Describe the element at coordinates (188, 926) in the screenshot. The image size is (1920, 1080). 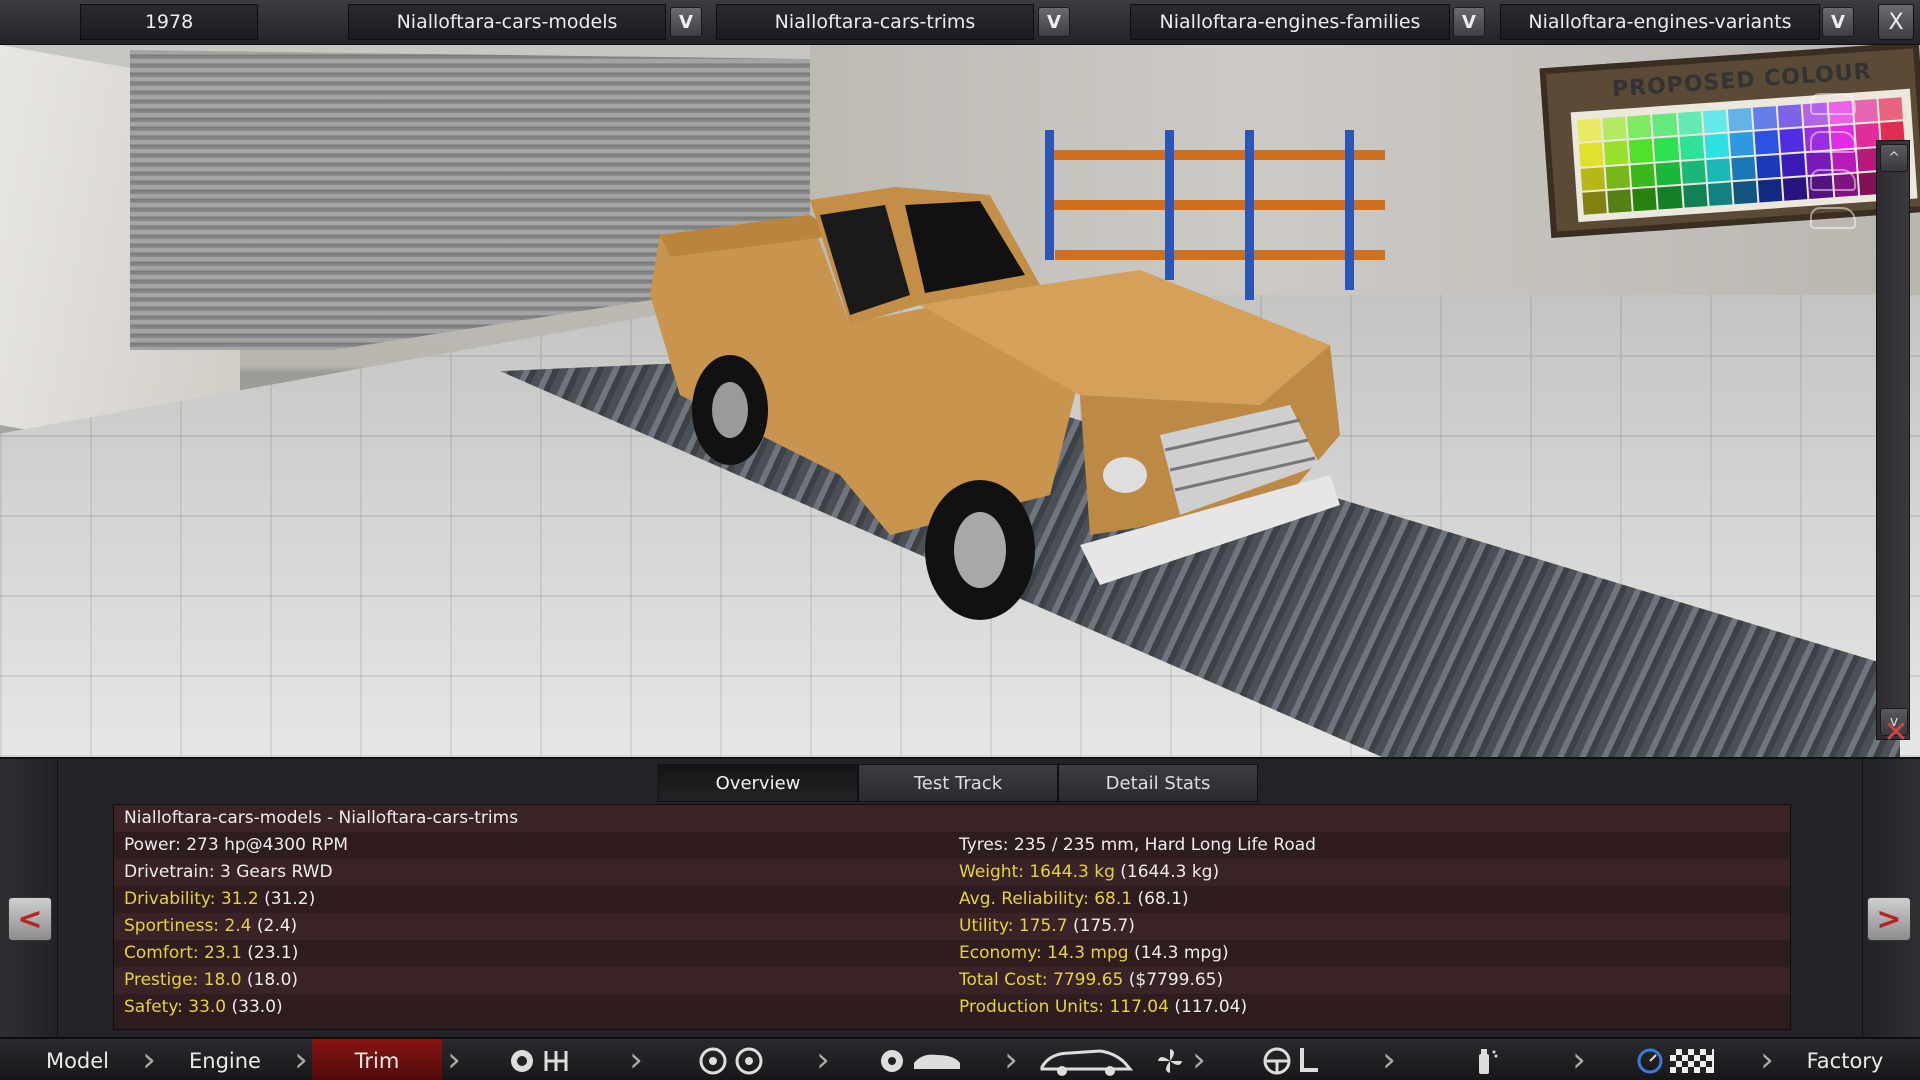
I see `stat-value: Sportiness: 2.4` at that location.